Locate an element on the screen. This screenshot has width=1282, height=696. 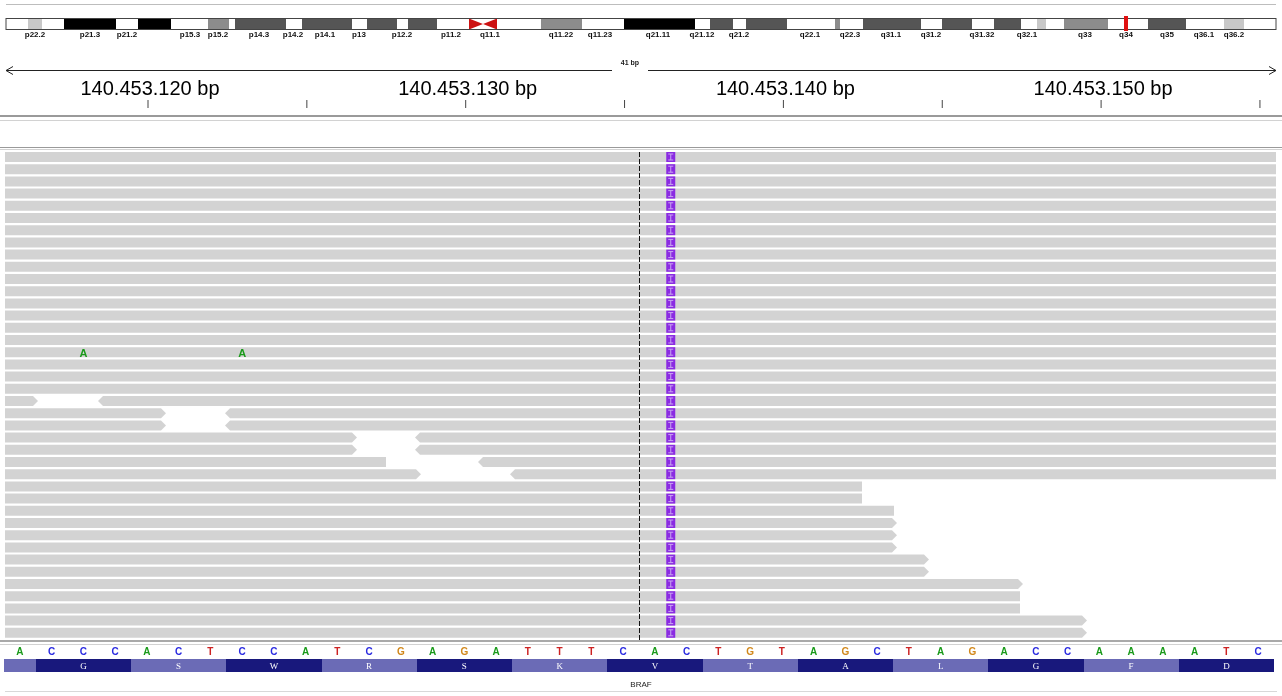
amino-acid-block: F is located at coordinates (1131, 665).